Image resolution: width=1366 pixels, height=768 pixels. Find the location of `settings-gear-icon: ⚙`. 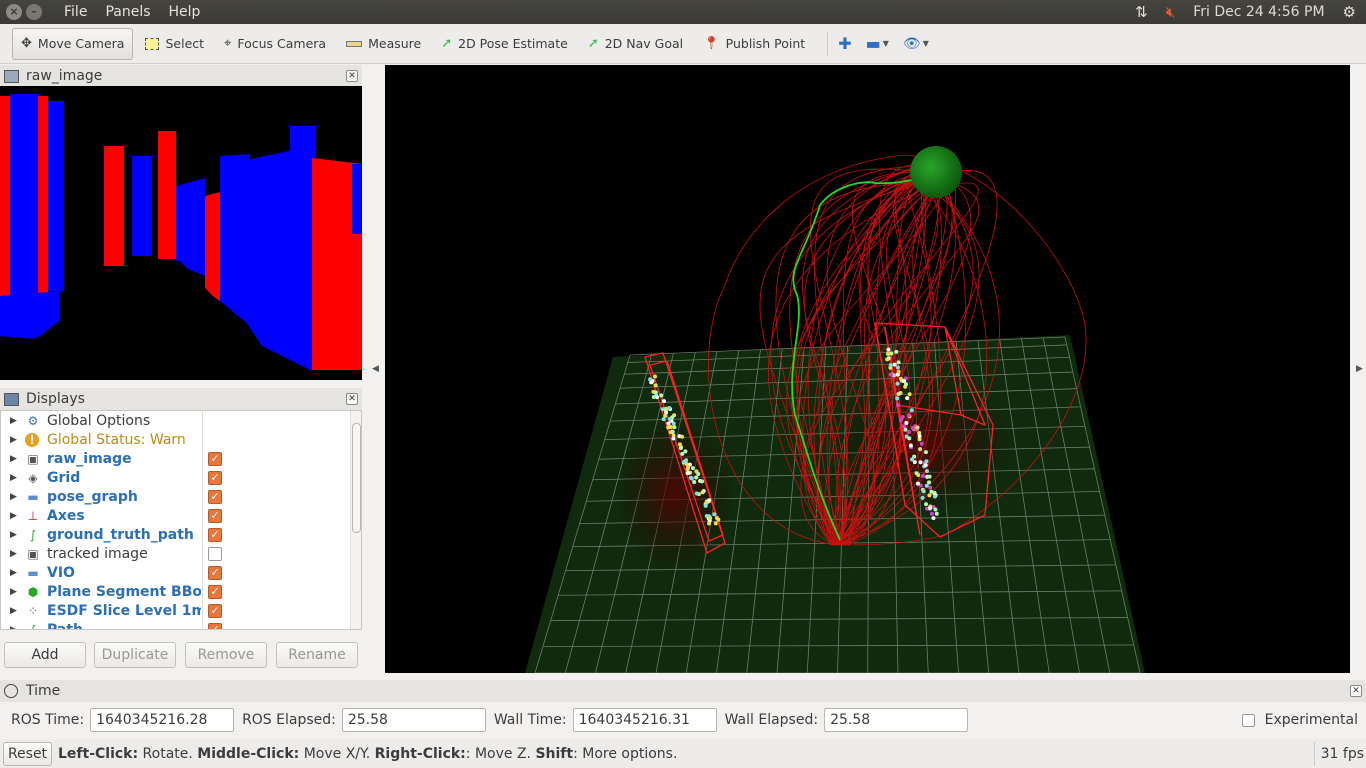

settings-gear-icon: ⚙ is located at coordinates (1349, 12).